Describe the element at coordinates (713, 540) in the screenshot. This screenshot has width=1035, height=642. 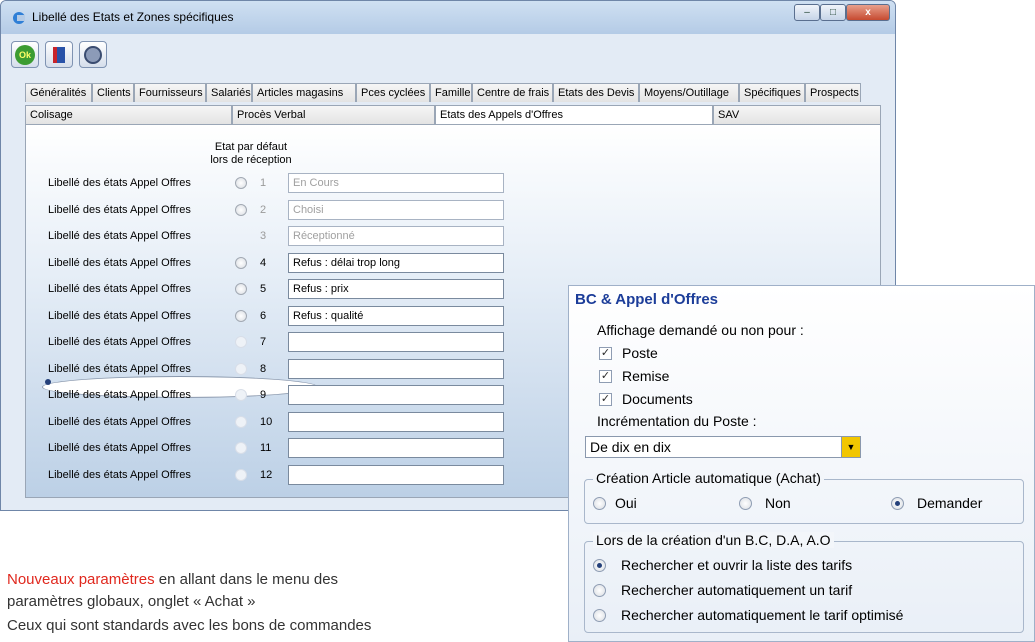
I see `lors-group-legend: Lors de la création d'un B.C, D.A, A.O` at that location.